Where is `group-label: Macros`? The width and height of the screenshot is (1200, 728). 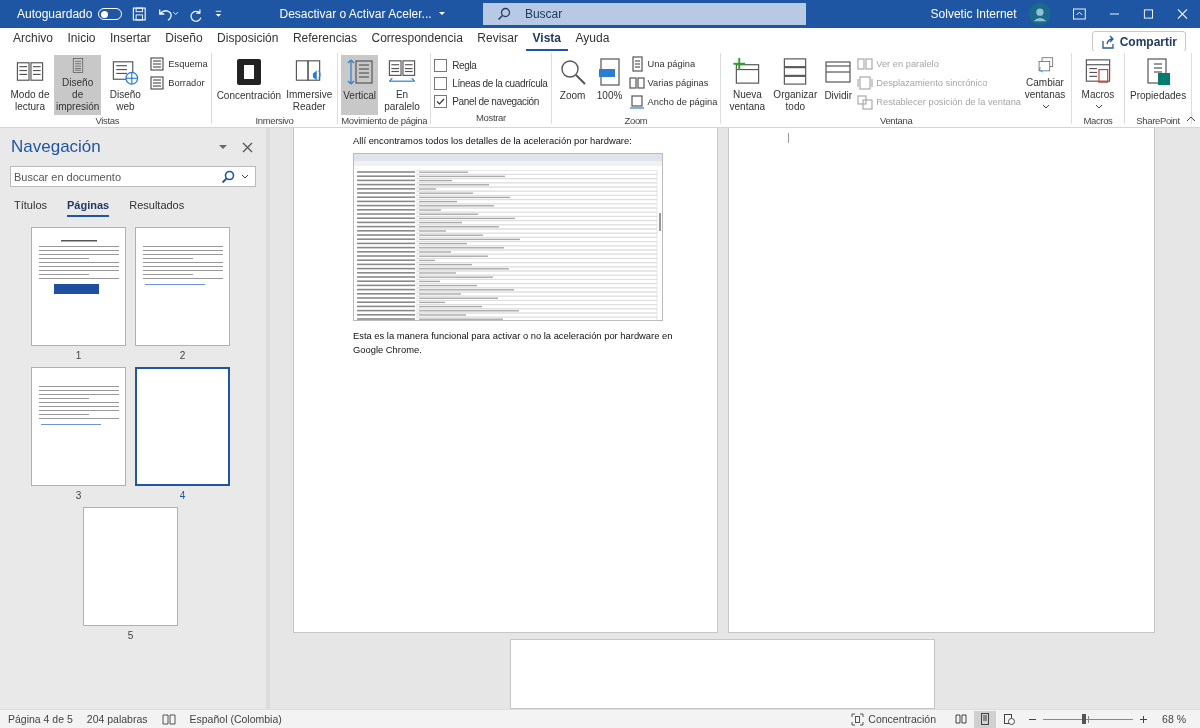
group-label: Macros is located at coordinates (1098, 121).